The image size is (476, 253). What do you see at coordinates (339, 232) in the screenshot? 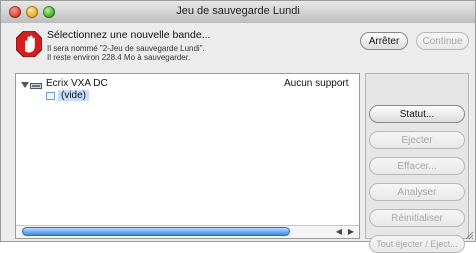
I see `scroll-left-arrow: ◀` at bounding box center [339, 232].